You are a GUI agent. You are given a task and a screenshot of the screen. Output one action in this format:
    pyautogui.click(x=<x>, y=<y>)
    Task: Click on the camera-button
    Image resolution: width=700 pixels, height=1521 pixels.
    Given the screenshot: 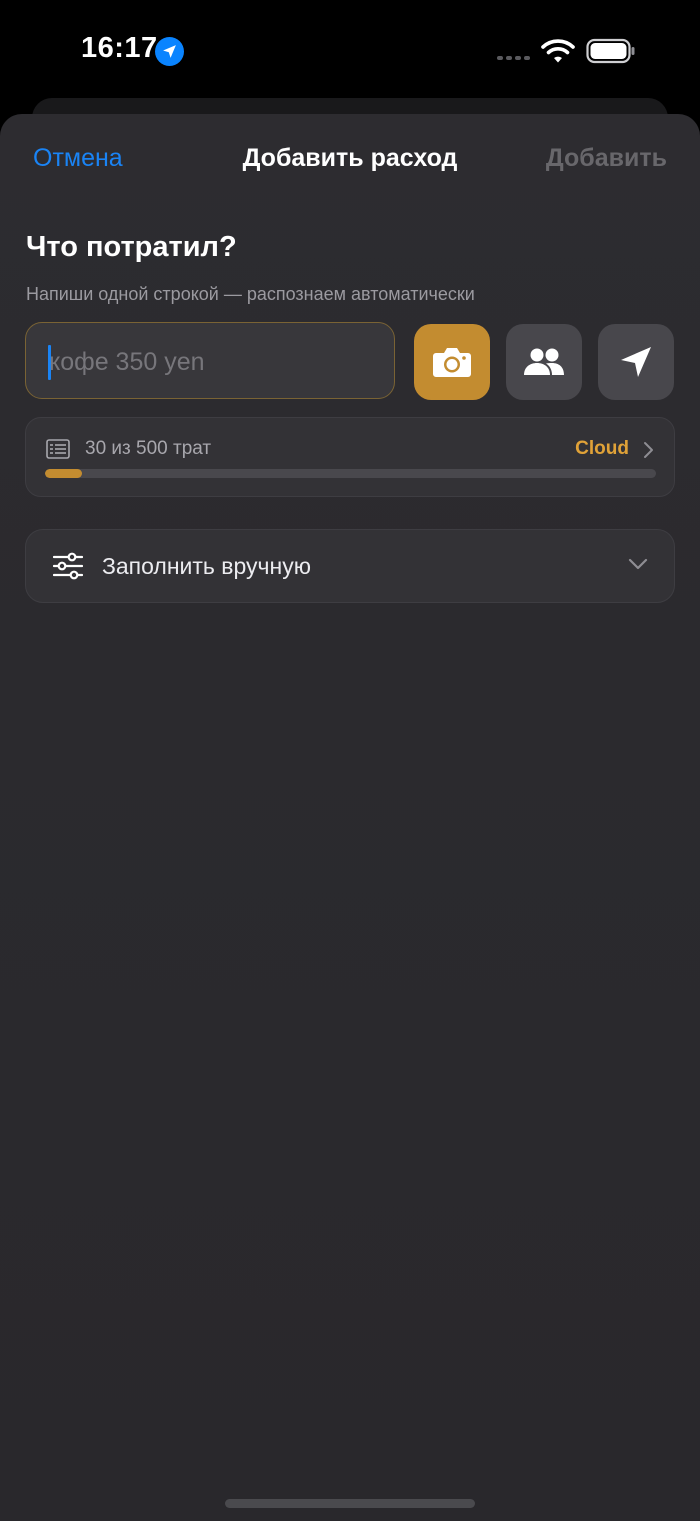 What is the action you would take?
    pyautogui.click(x=452, y=362)
    